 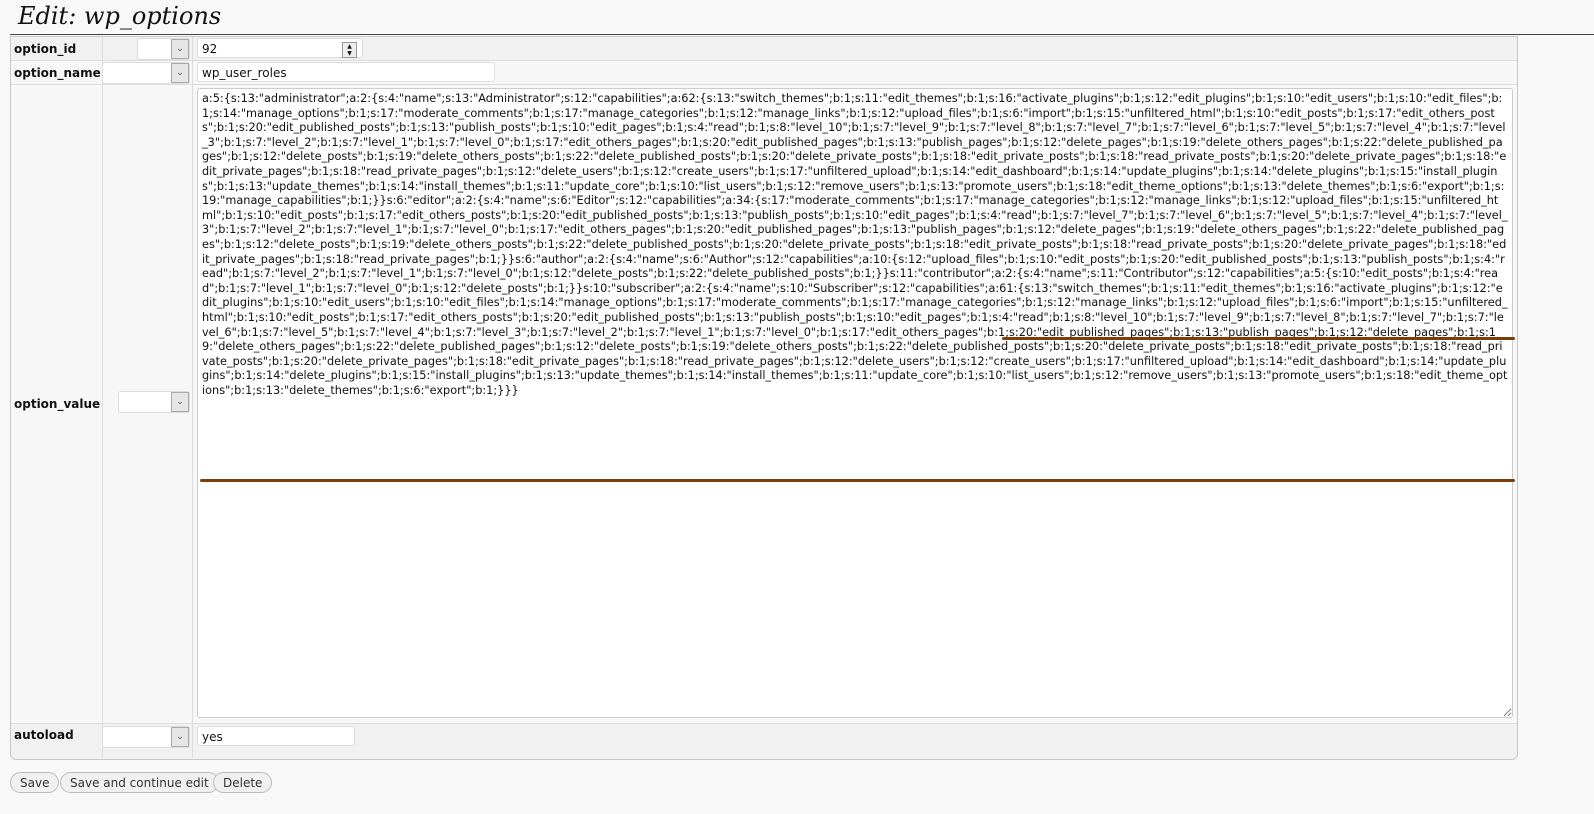 What do you see at coordinates (243, 782) in the screenshot?
I see `delete-button: Delete` at bounding box center [243, 782].